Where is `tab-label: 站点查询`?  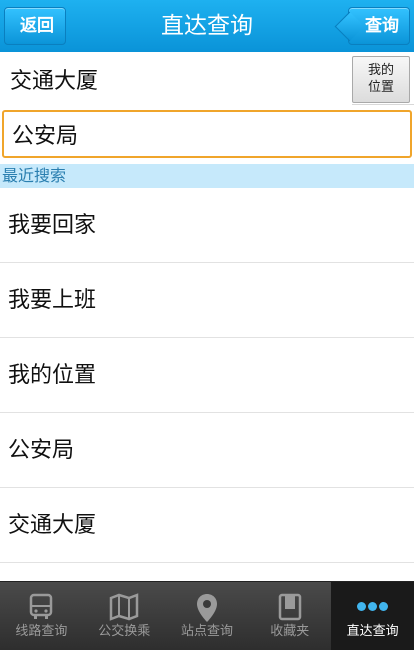
tab-label: 站点查询 is located at coordinates (206, 631).